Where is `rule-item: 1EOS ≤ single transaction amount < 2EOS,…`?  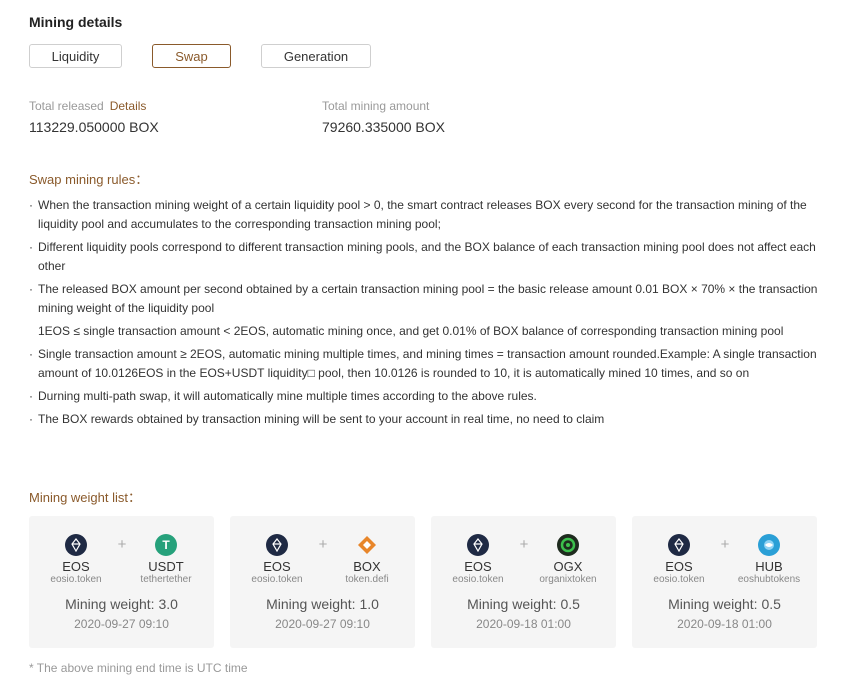
rule-item: 1EOS ≤ single transaction amount < 2EOS,… is located at coordinates (411, 331).